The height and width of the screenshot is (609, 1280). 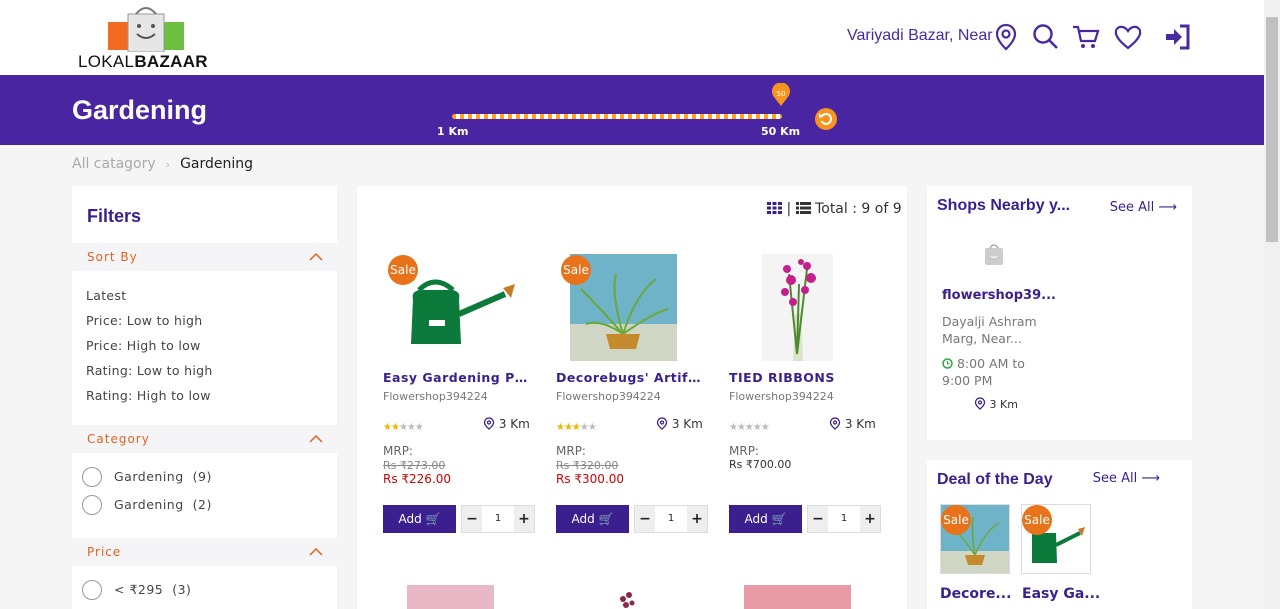 What do you see at coordinates (801, 377) in the screenshot?
I see `product-name: TIED RIBBONS` at bounding box center [801, 377].